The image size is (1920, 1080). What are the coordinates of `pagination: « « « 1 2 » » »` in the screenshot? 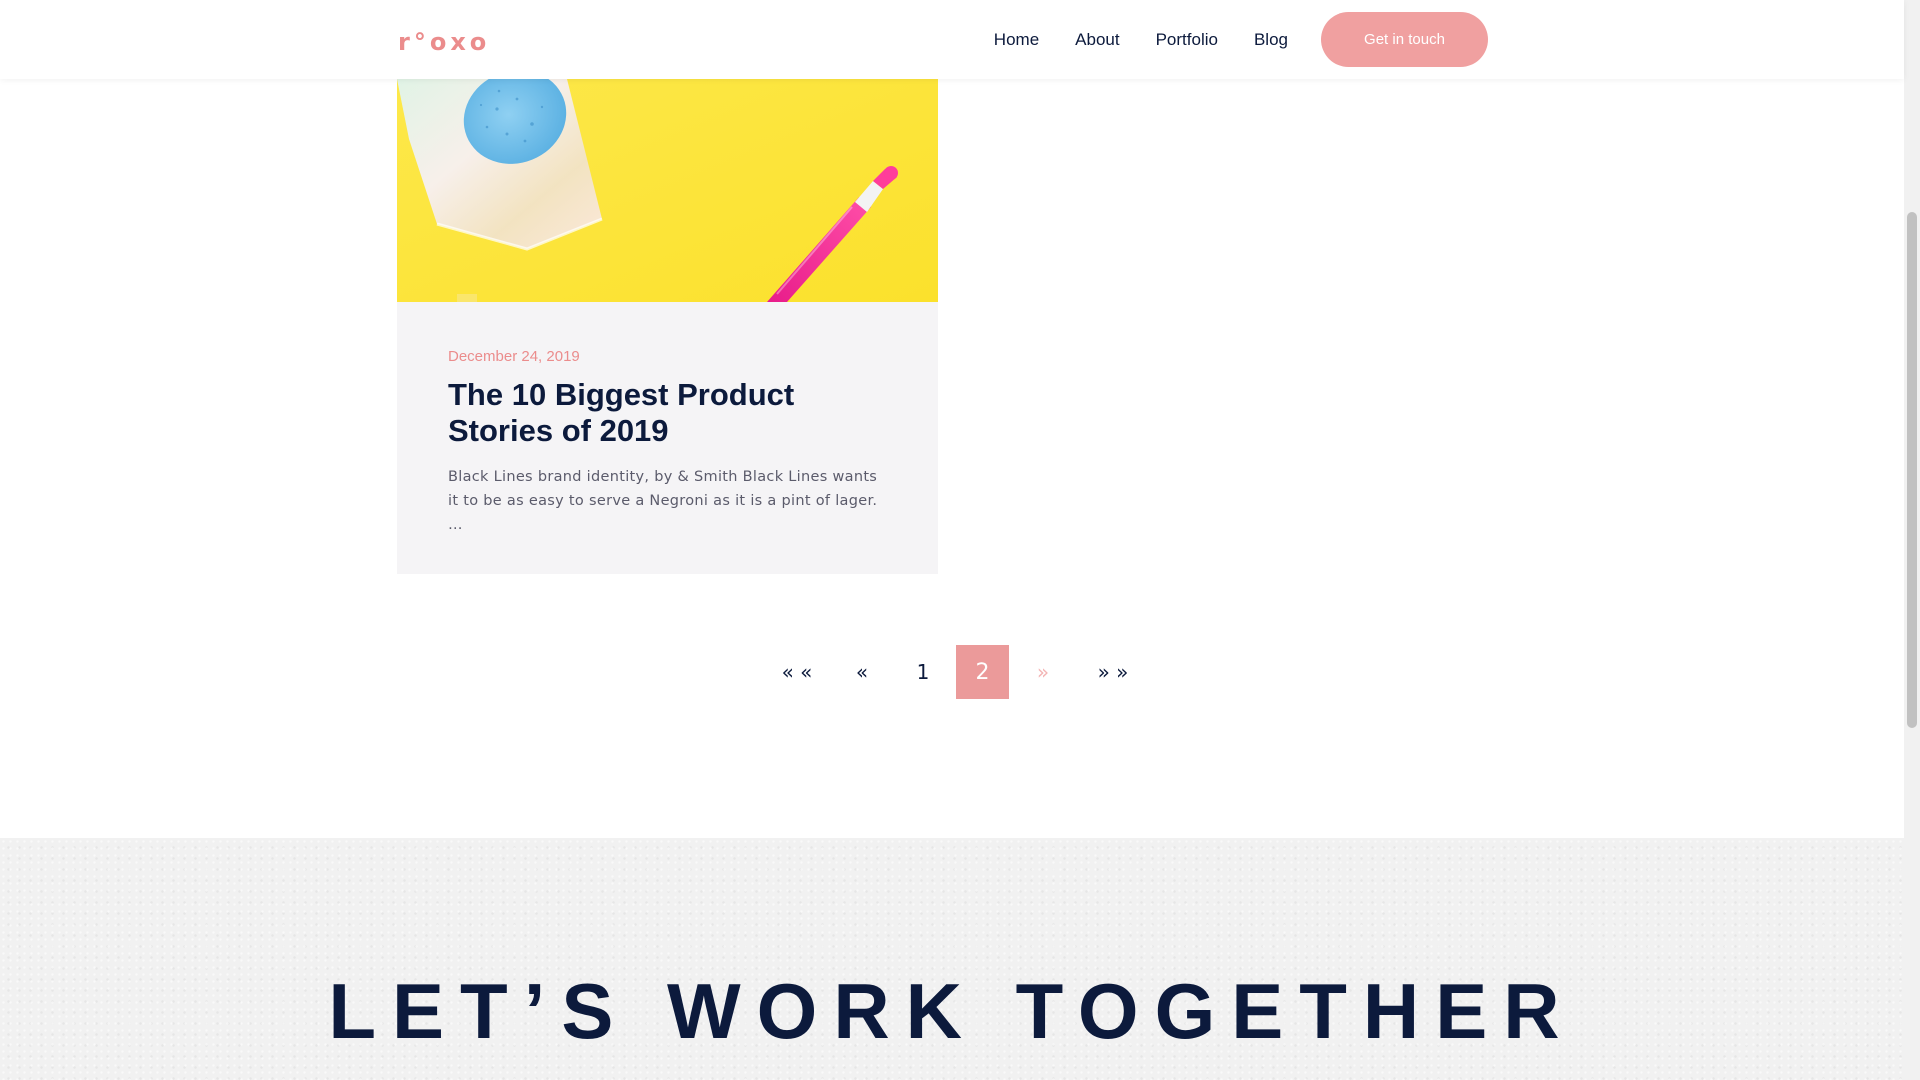 It's located at (952, 672).